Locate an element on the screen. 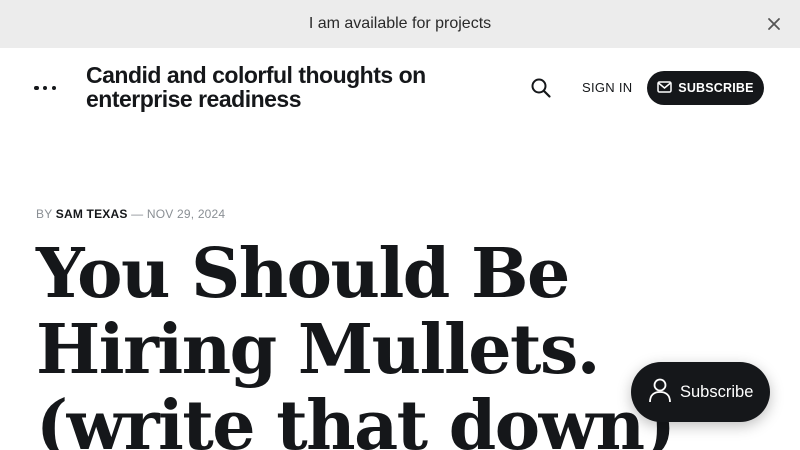 The height and width of the screenshot is (450, 800). portal-subscribe-button: Subscribe is located at coordinates (700, 392).